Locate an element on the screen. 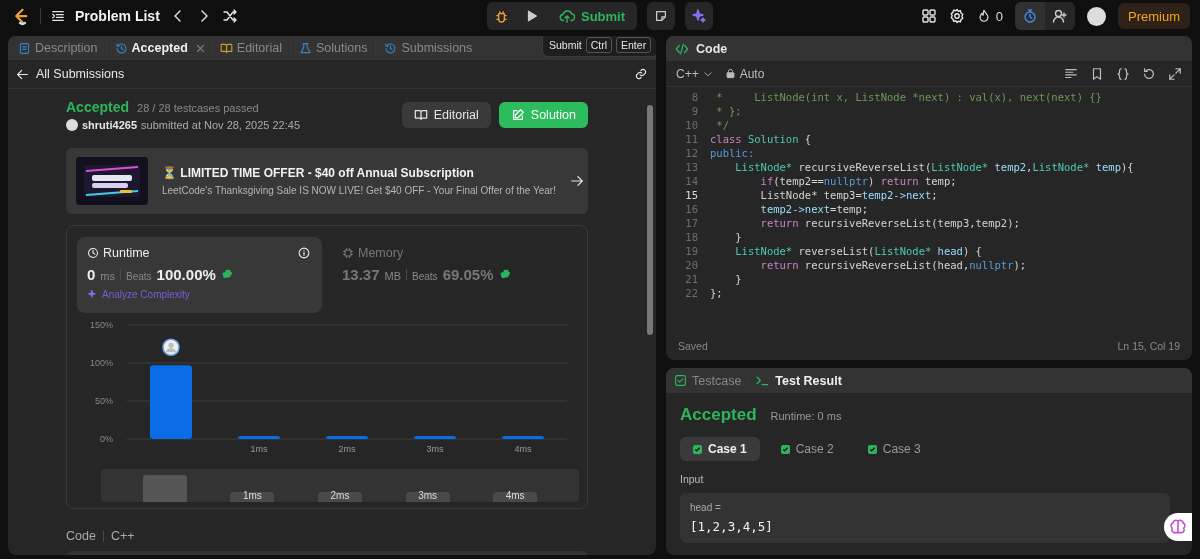 Image resolution: width=1200 pixels, height=559 pixels. param-value: [1,2,3,4,5] is located at coordinates (732, 526).